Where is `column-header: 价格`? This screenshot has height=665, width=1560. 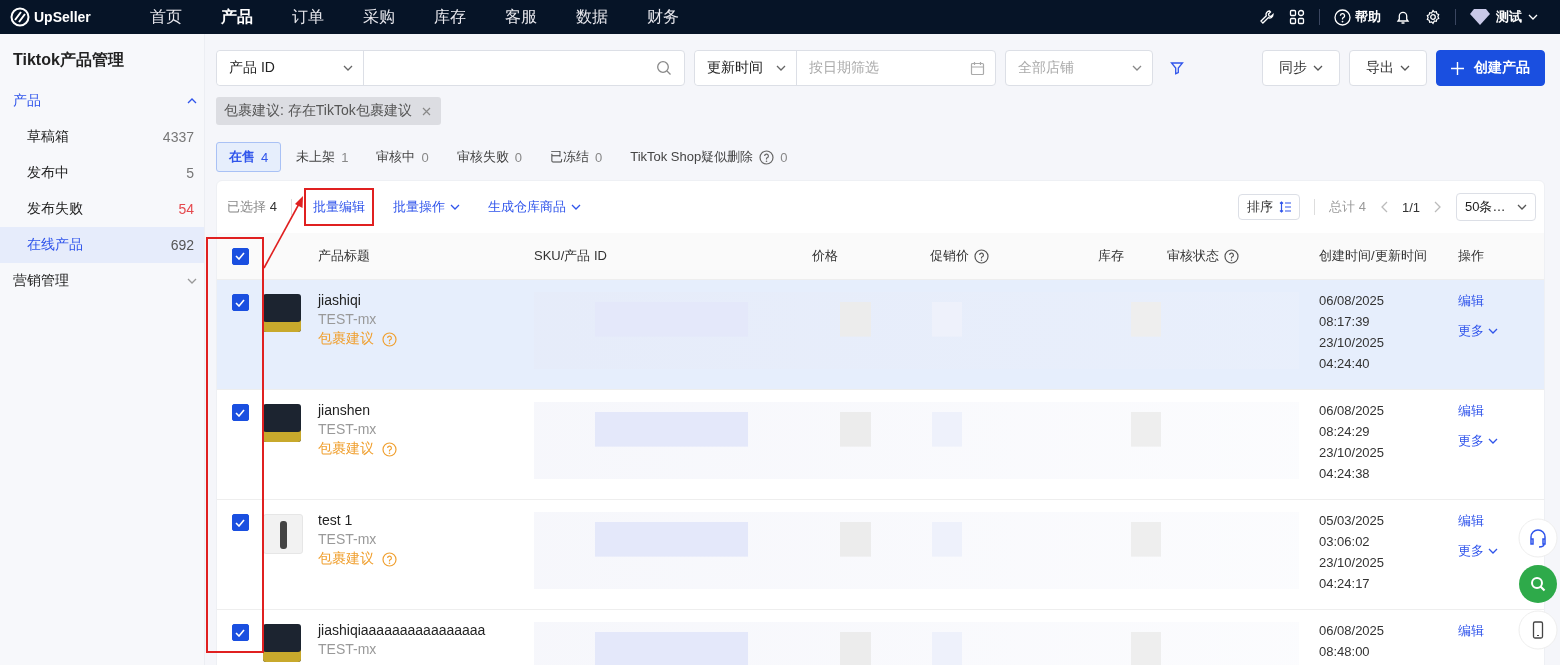 column-header: 价格 is located at coordinates (825, 256).